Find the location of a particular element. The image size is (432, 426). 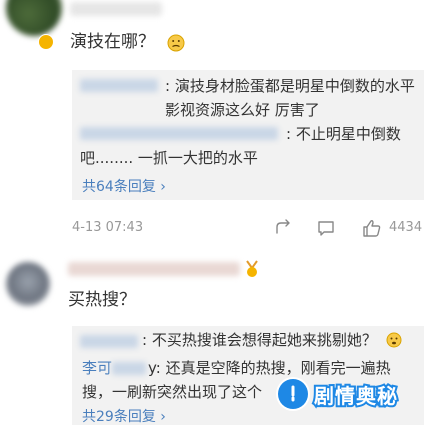

watermark-logo-icon is located at coordinates (293, 394).